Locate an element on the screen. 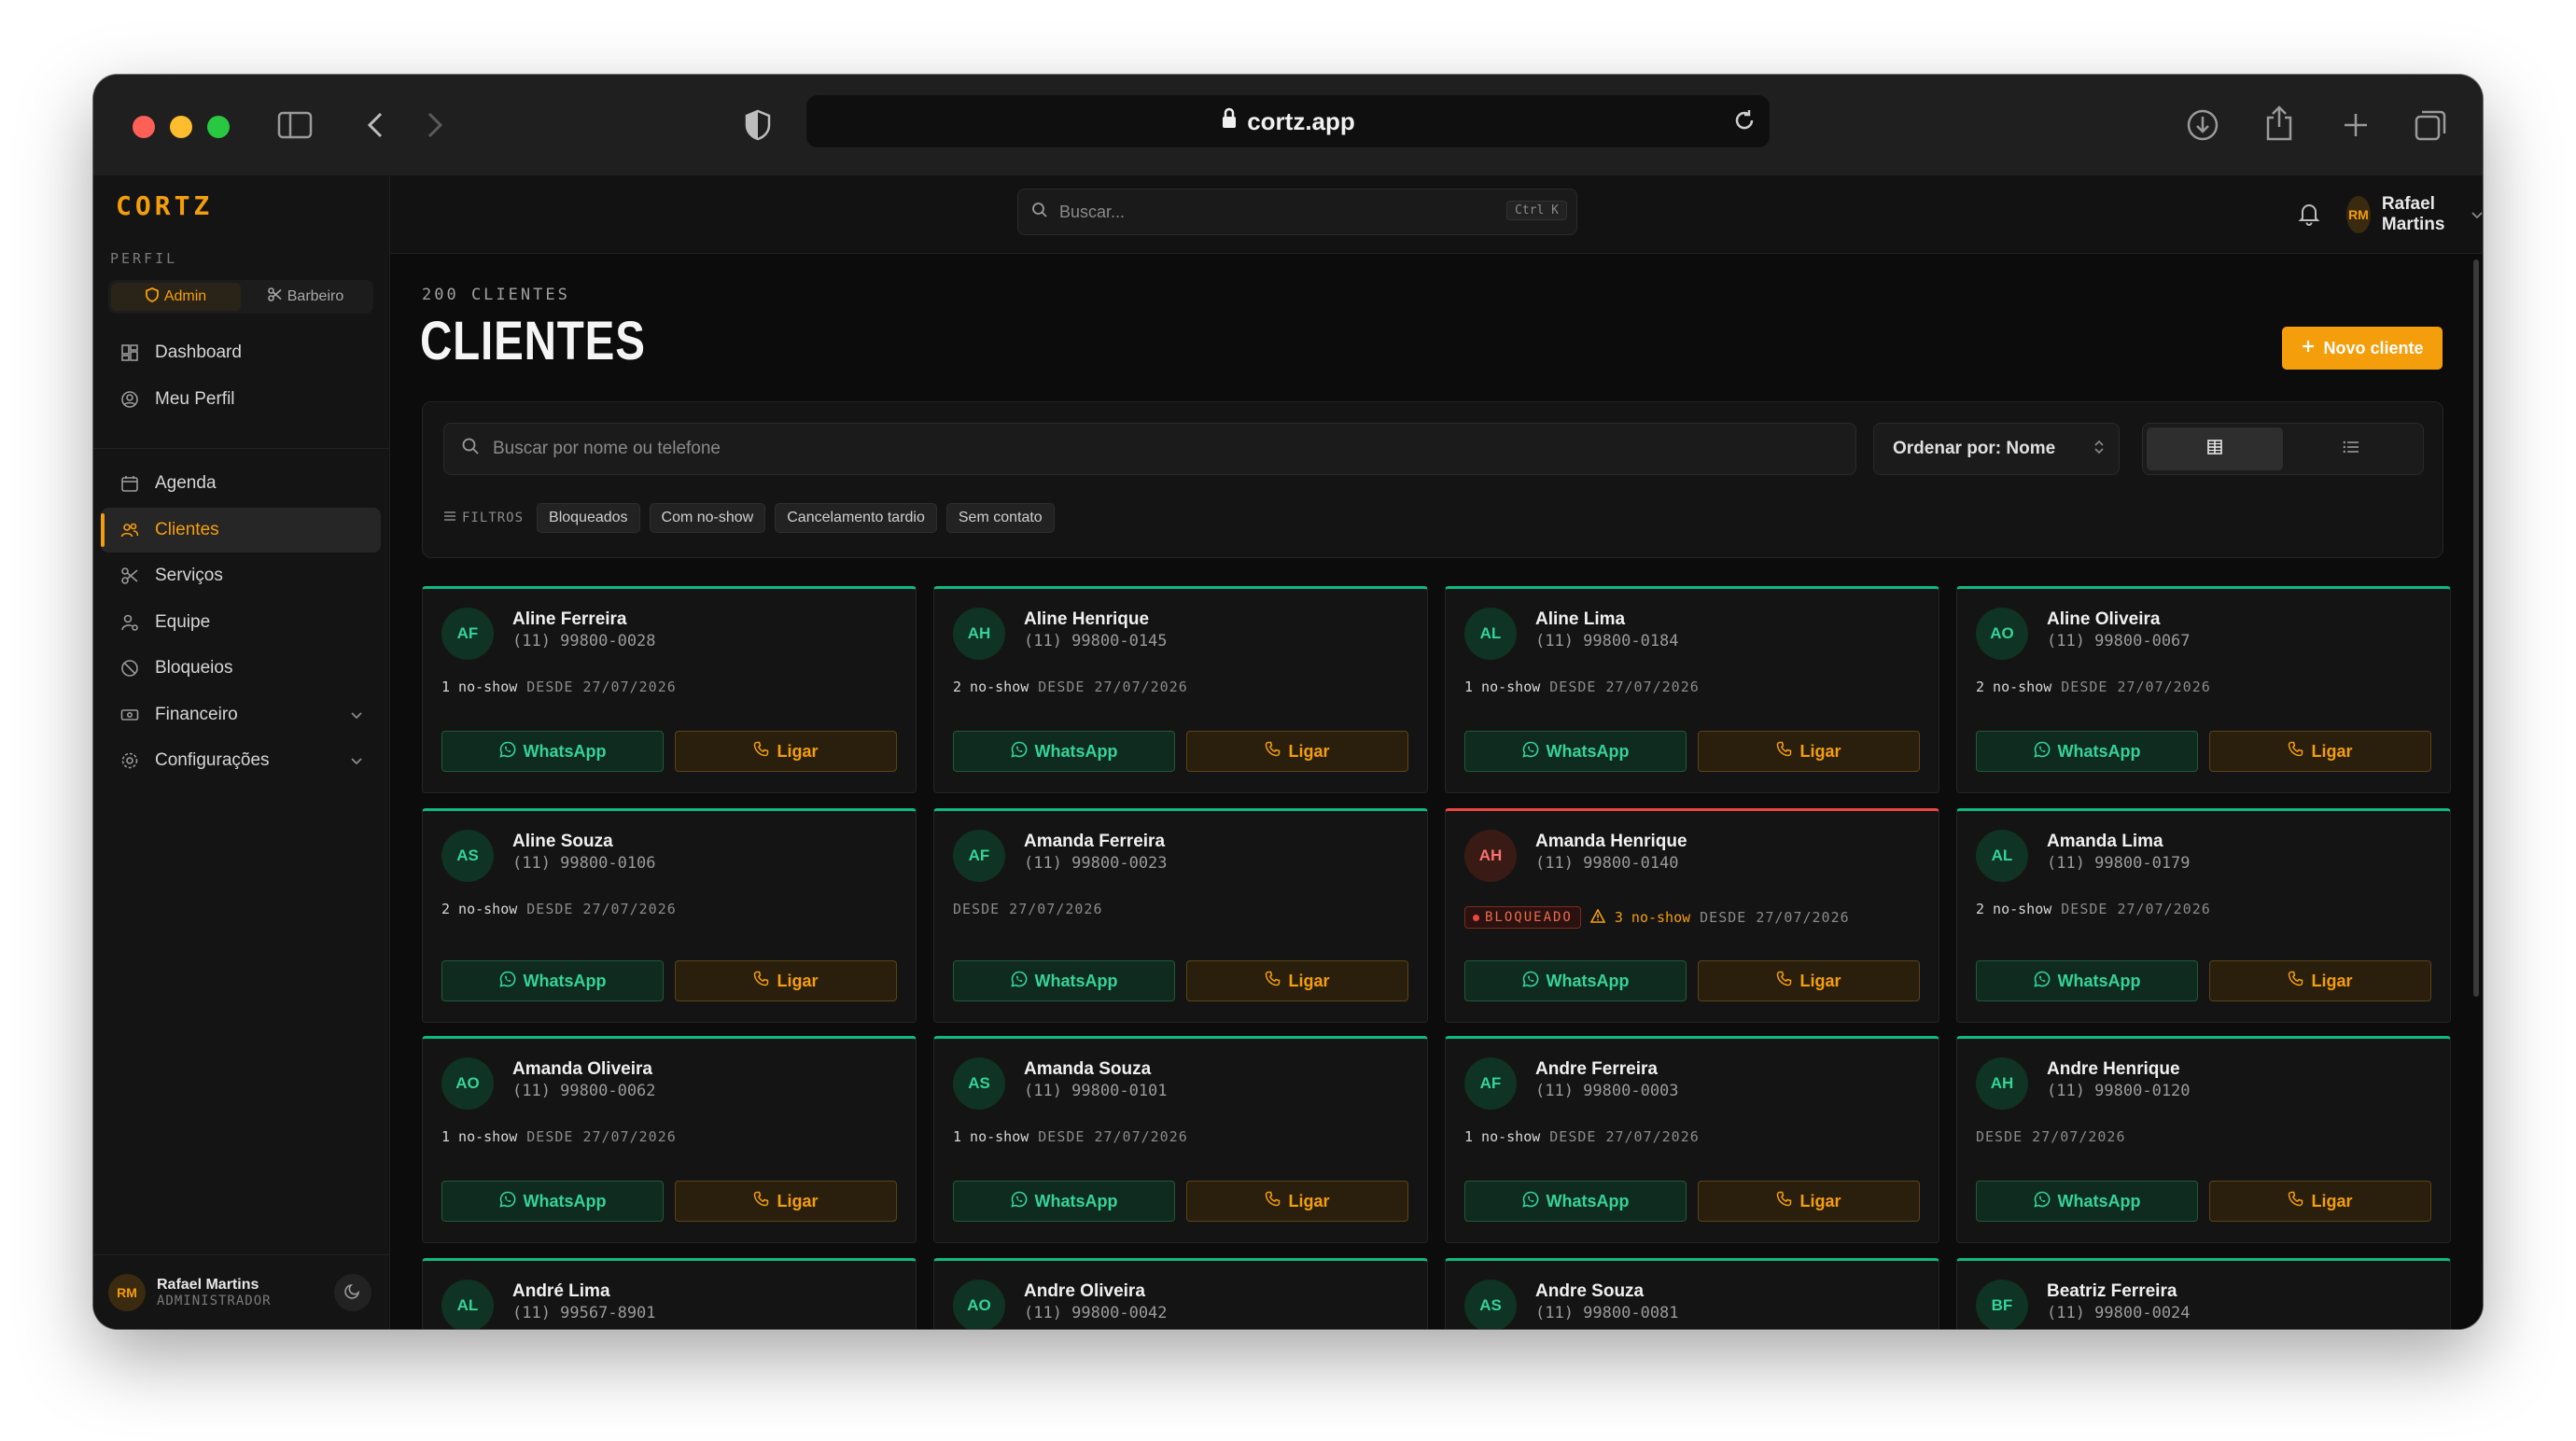 The height and width of the screenshot is (1441, 2576). sidebar-item-services: Serviços is located at coordinates (241, 576).